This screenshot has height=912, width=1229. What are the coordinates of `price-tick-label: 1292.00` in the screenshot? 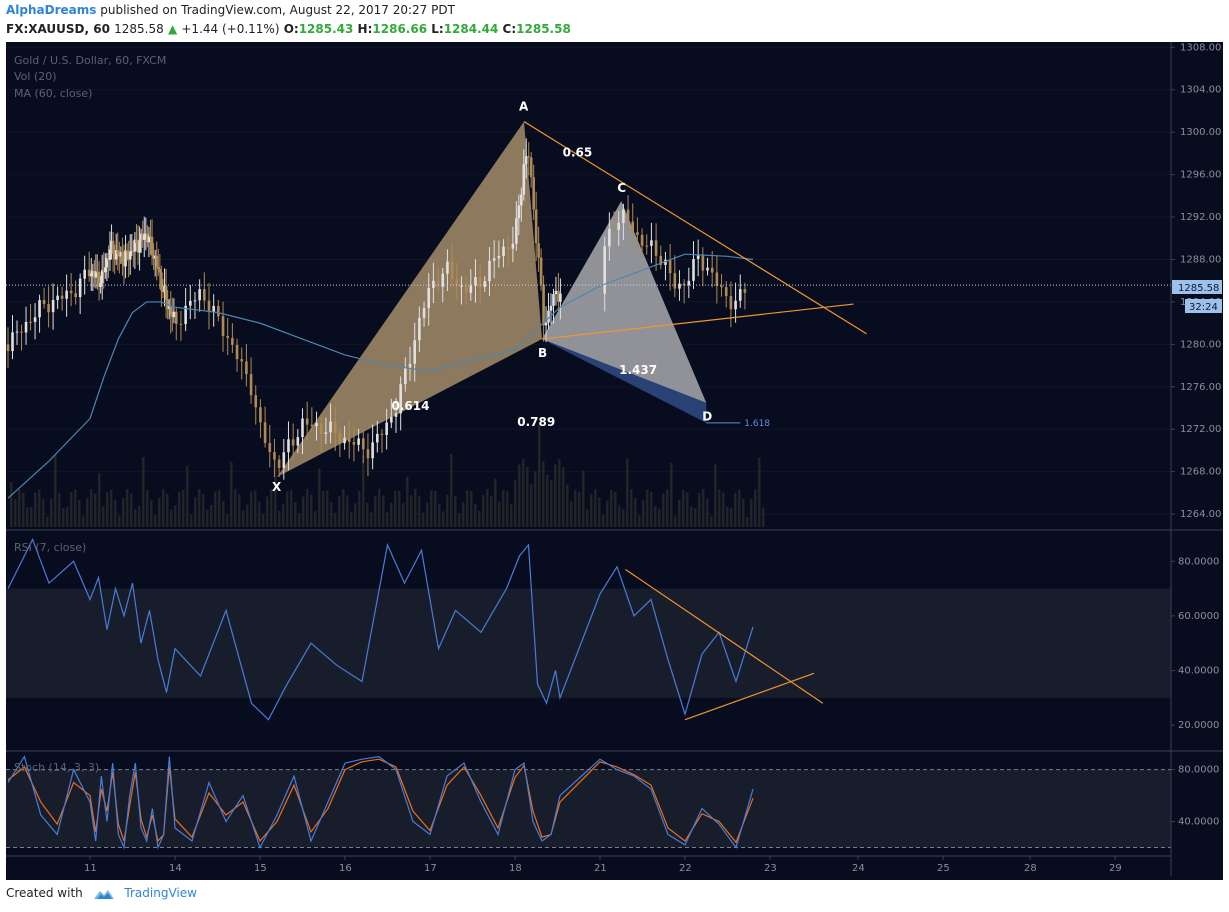 It's located at (1200, 217).